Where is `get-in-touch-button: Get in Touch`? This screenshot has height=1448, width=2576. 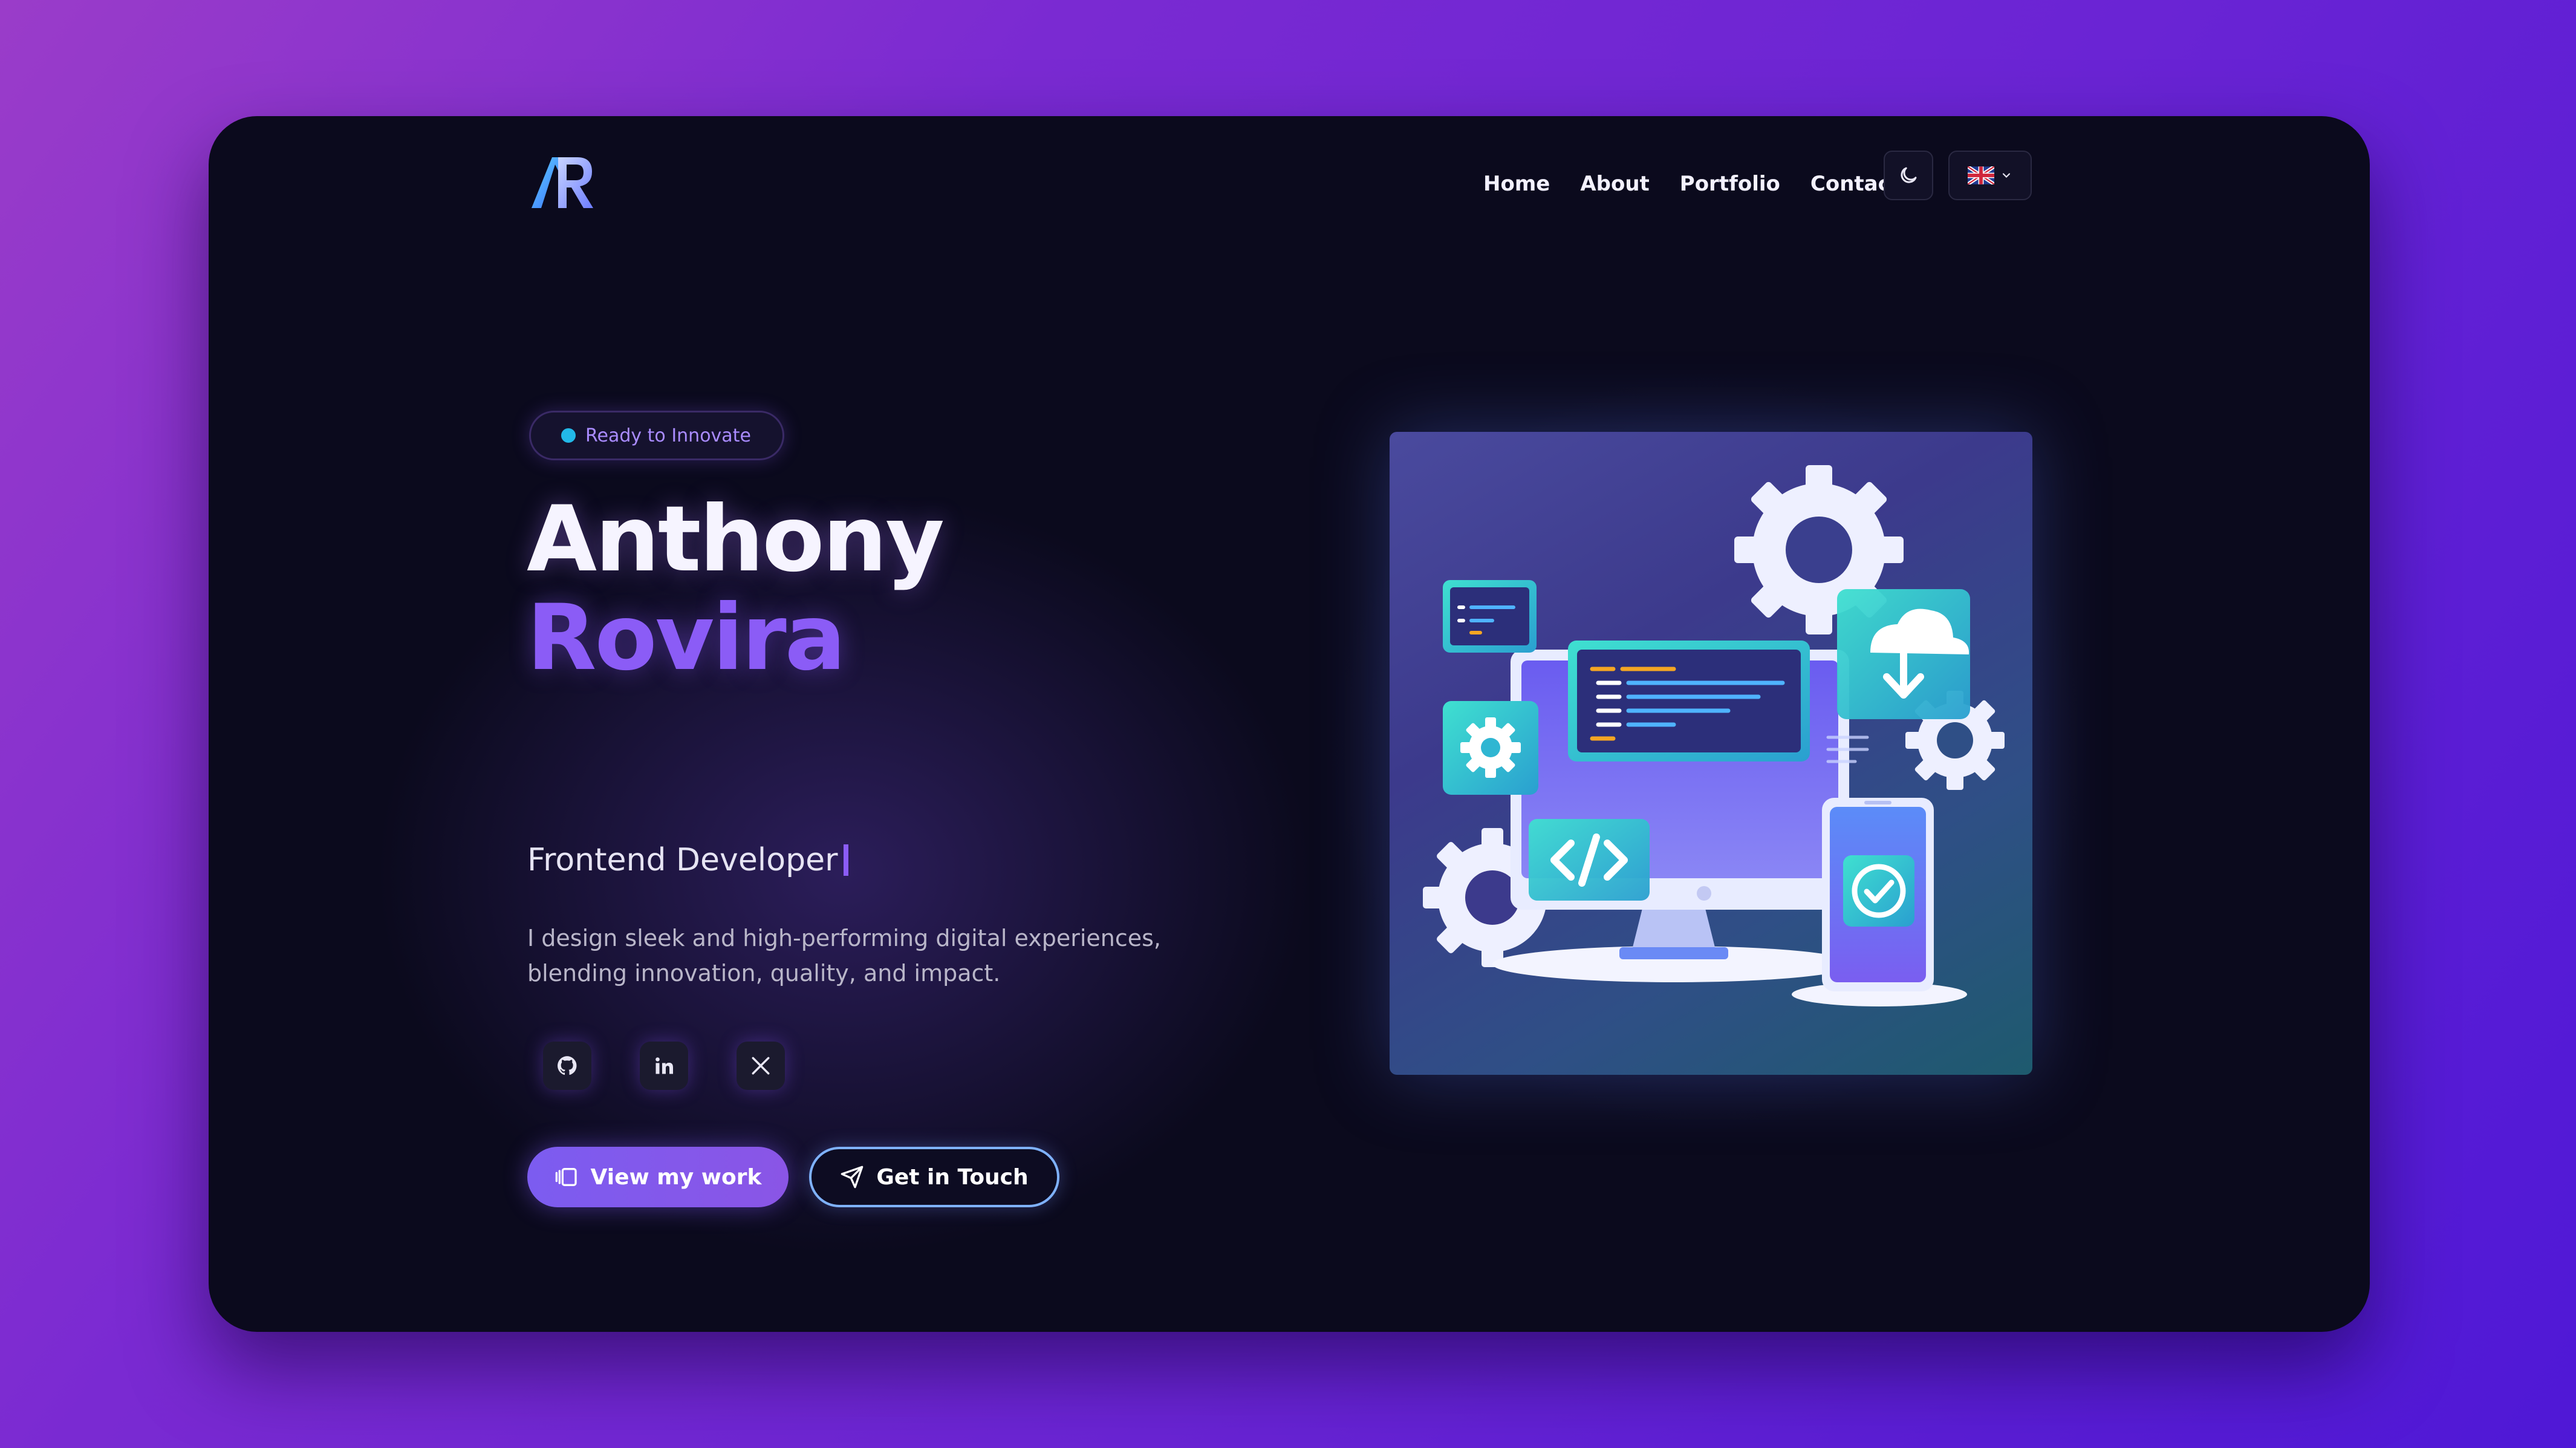
get-in-touch-button: Get in Touch is located at coordinates (934, 1177).